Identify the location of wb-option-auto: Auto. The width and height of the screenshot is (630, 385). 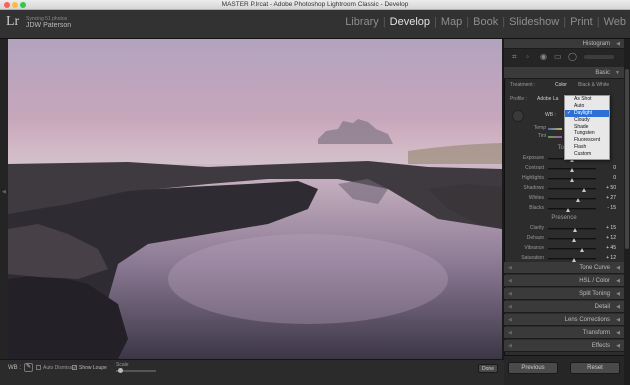
(587, 106).